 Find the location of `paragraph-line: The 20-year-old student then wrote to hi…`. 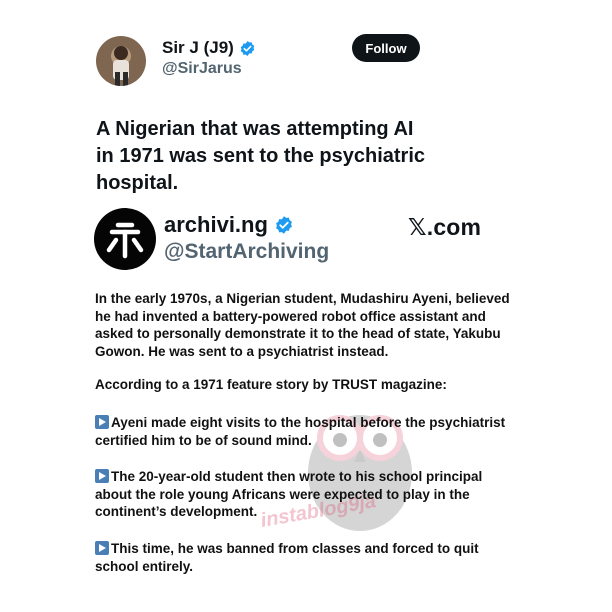

paragraph-line: The 20-year-old student then wrote to hi… is located at coordinates (297, 476).